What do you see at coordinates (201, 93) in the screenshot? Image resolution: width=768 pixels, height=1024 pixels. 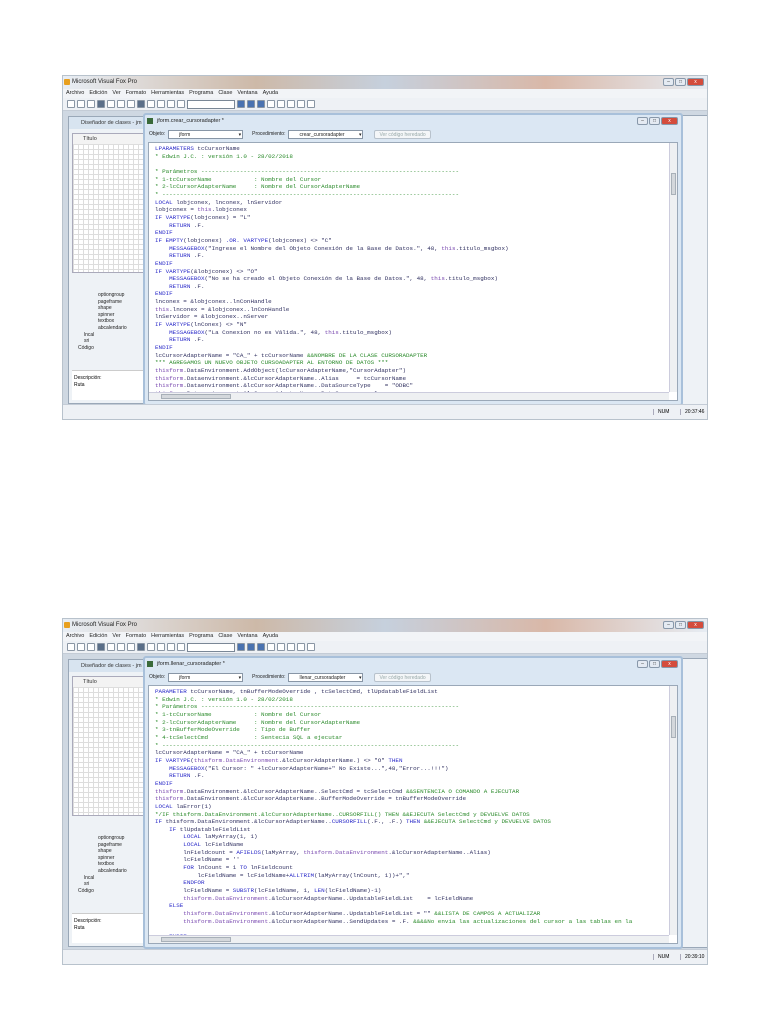 I see `menu-item-programa: Programa` at bounding box center [201, 93].